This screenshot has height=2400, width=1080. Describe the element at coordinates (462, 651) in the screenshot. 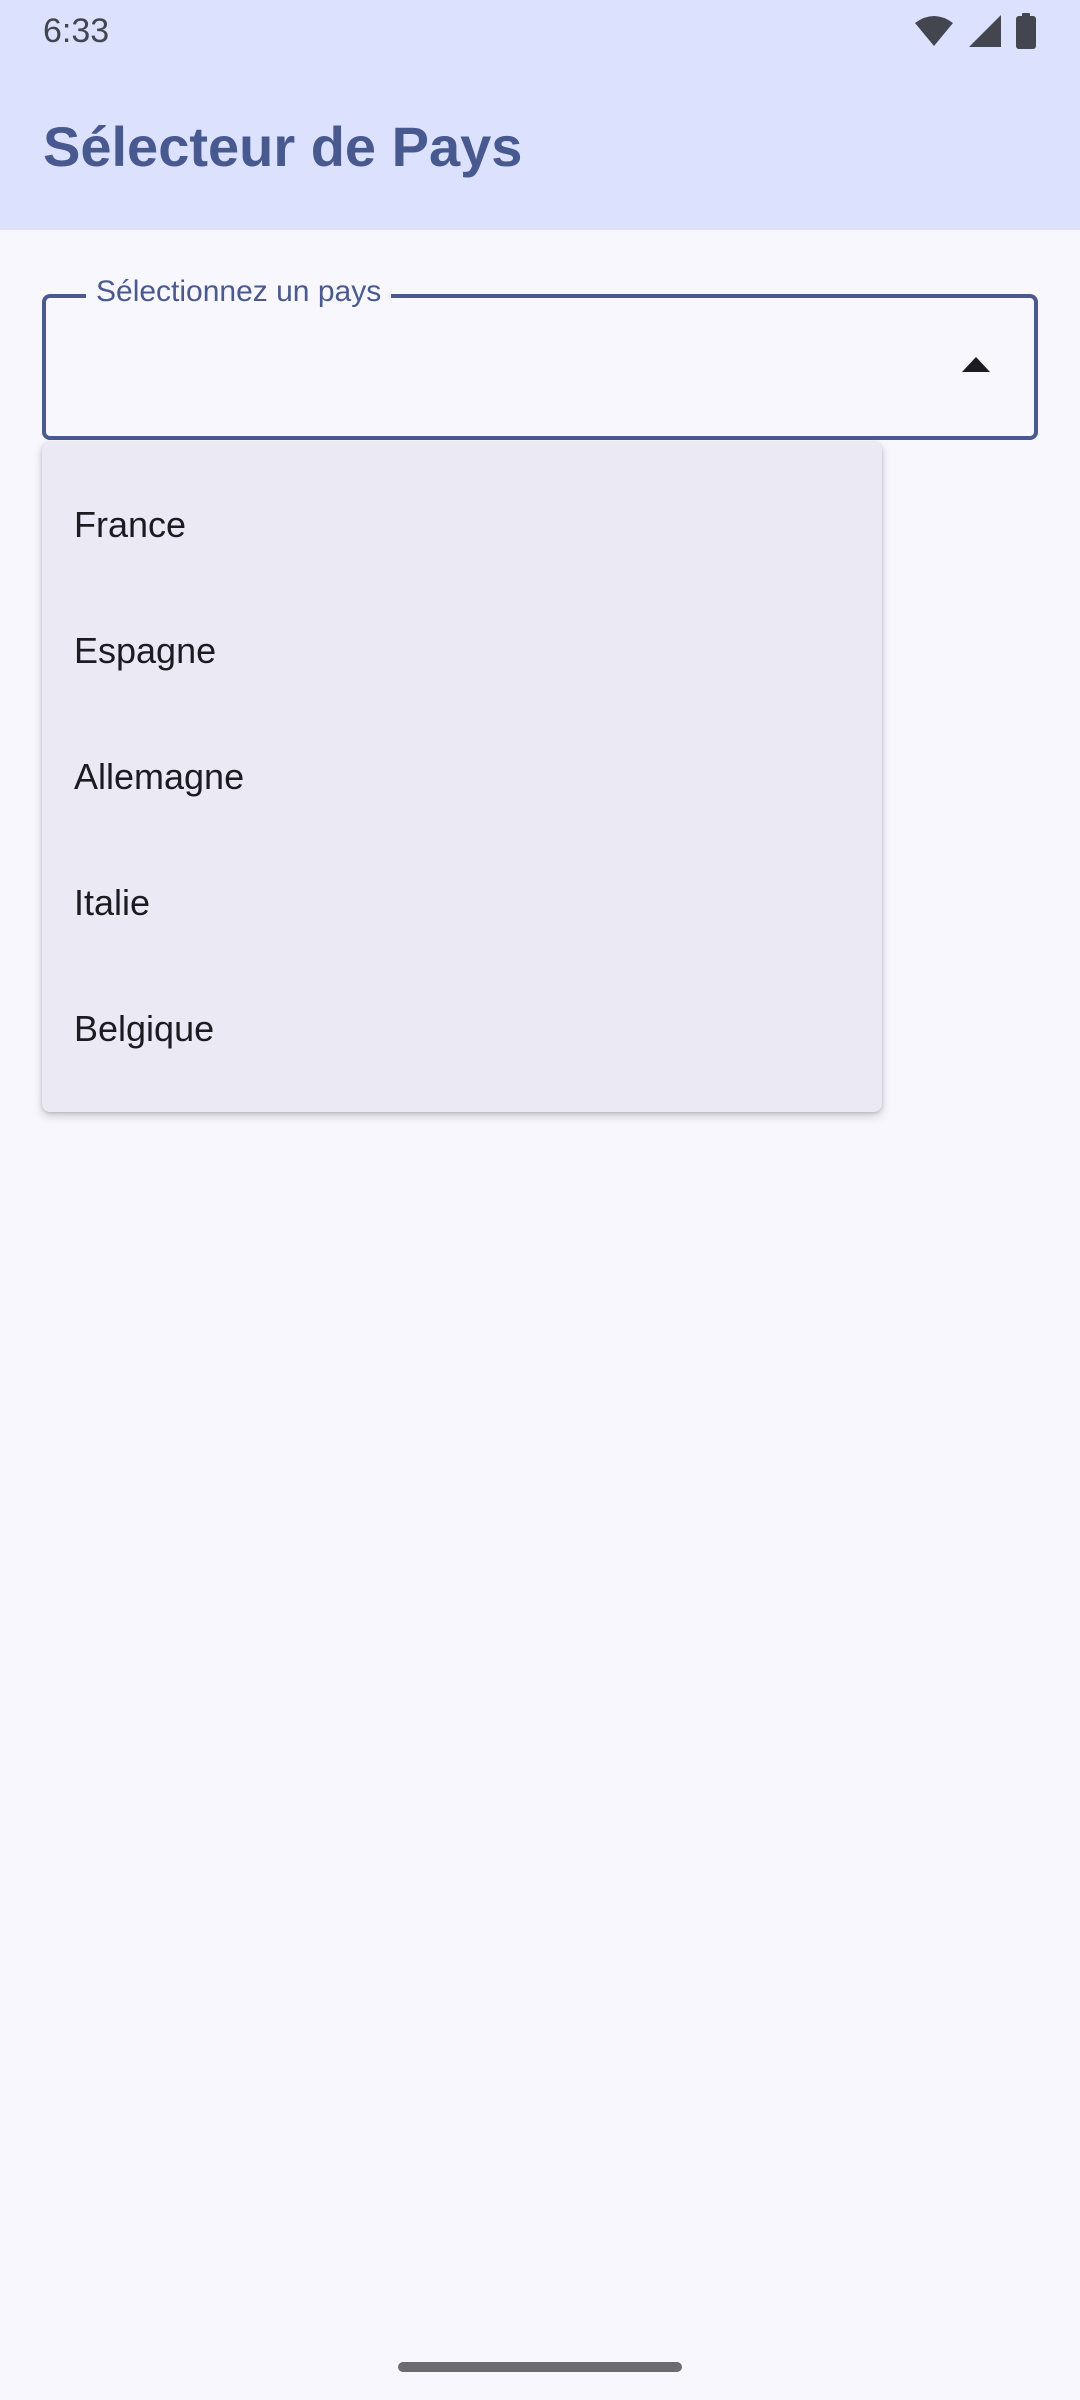

I see `menu-item-espagne: Espagne` at that location.